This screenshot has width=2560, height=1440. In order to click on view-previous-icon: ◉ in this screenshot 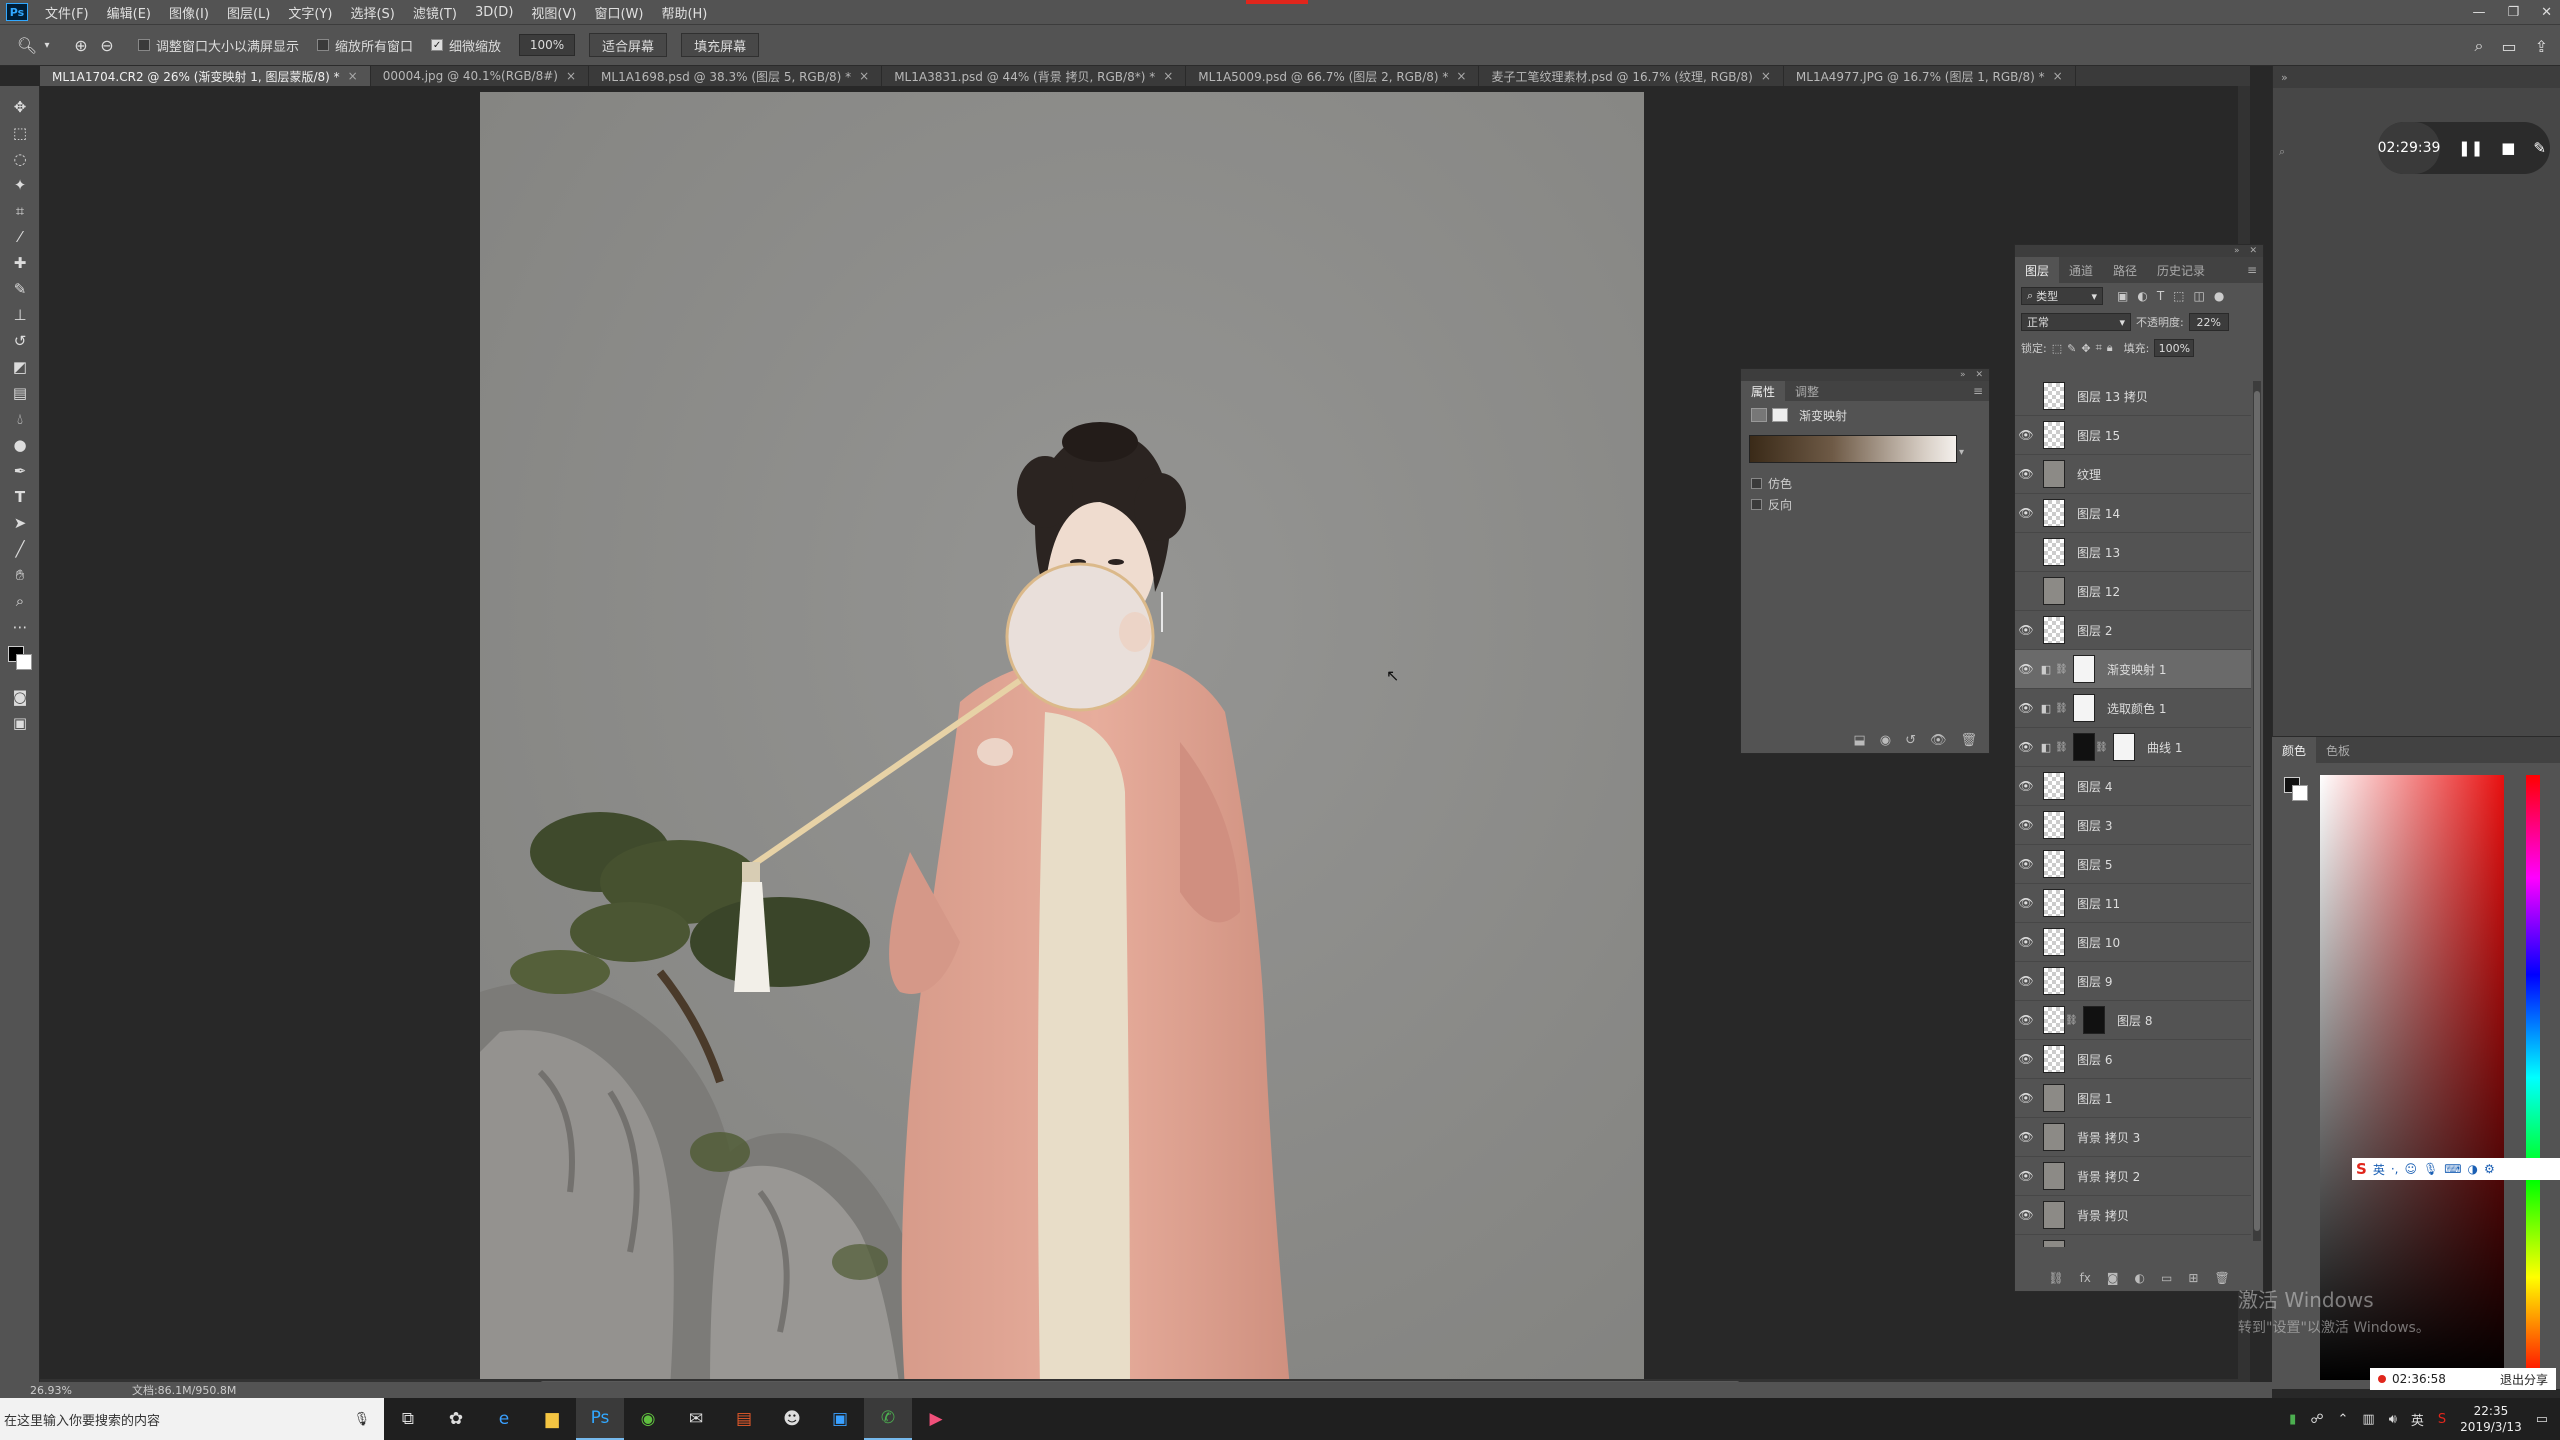, I will do `click(1885, 740)`.